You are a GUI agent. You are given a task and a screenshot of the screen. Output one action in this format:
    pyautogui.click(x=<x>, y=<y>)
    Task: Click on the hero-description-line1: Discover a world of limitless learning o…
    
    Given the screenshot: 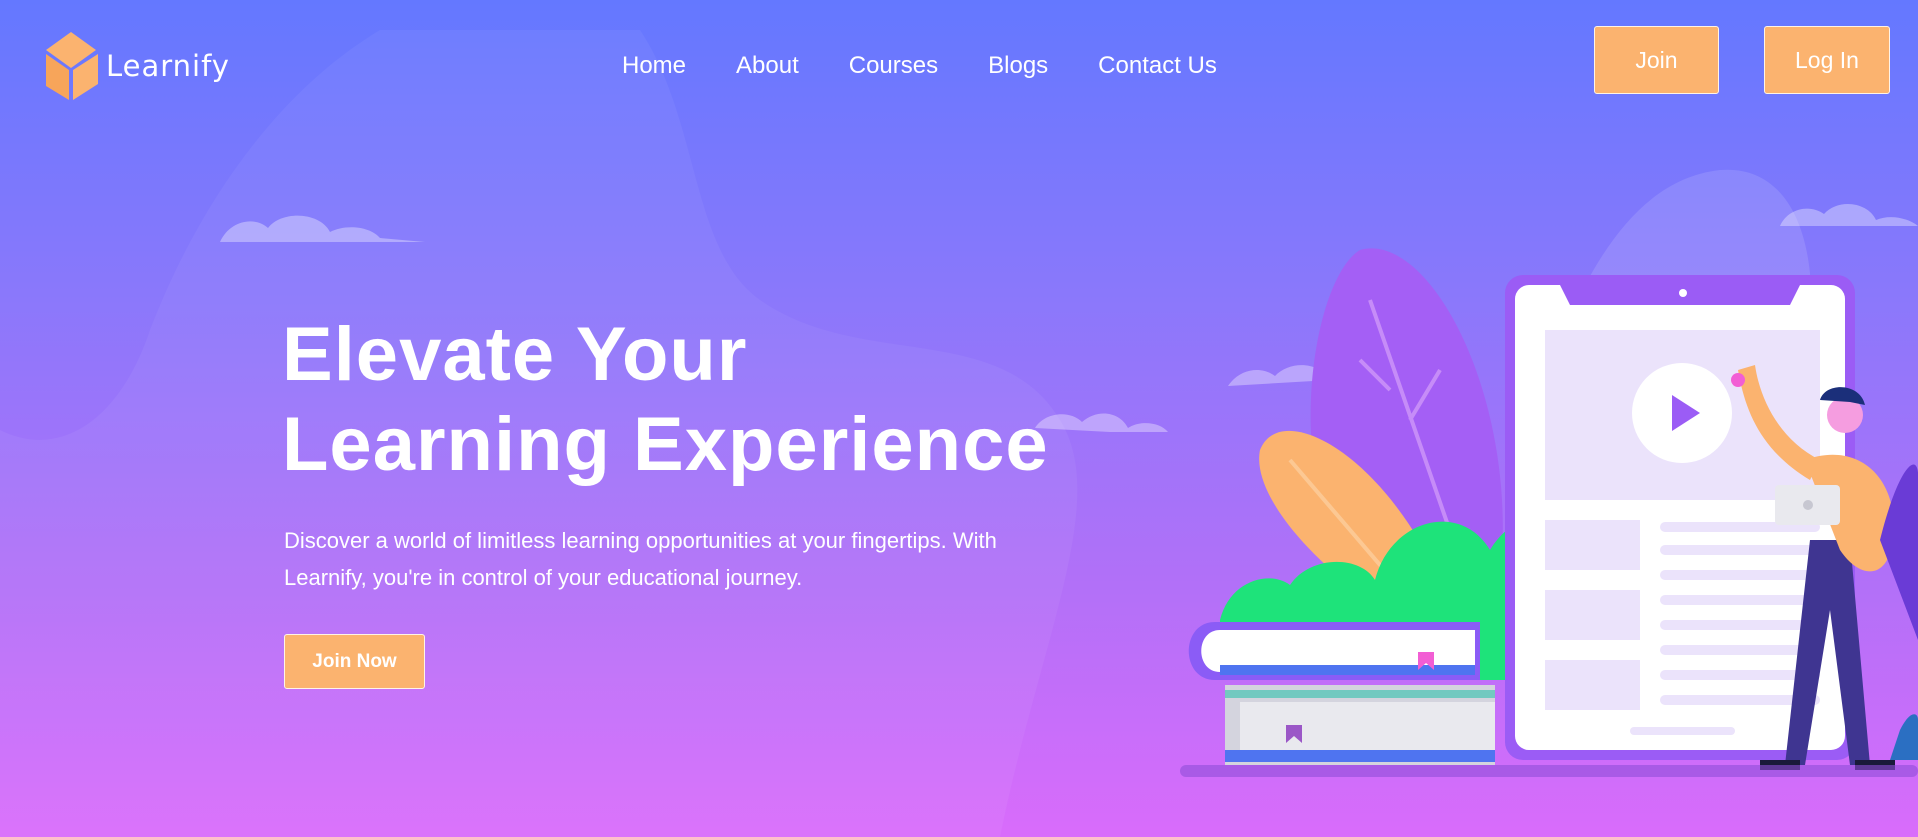 What is the action you would take?
    pyautogui.click(x=640, y=540)
    